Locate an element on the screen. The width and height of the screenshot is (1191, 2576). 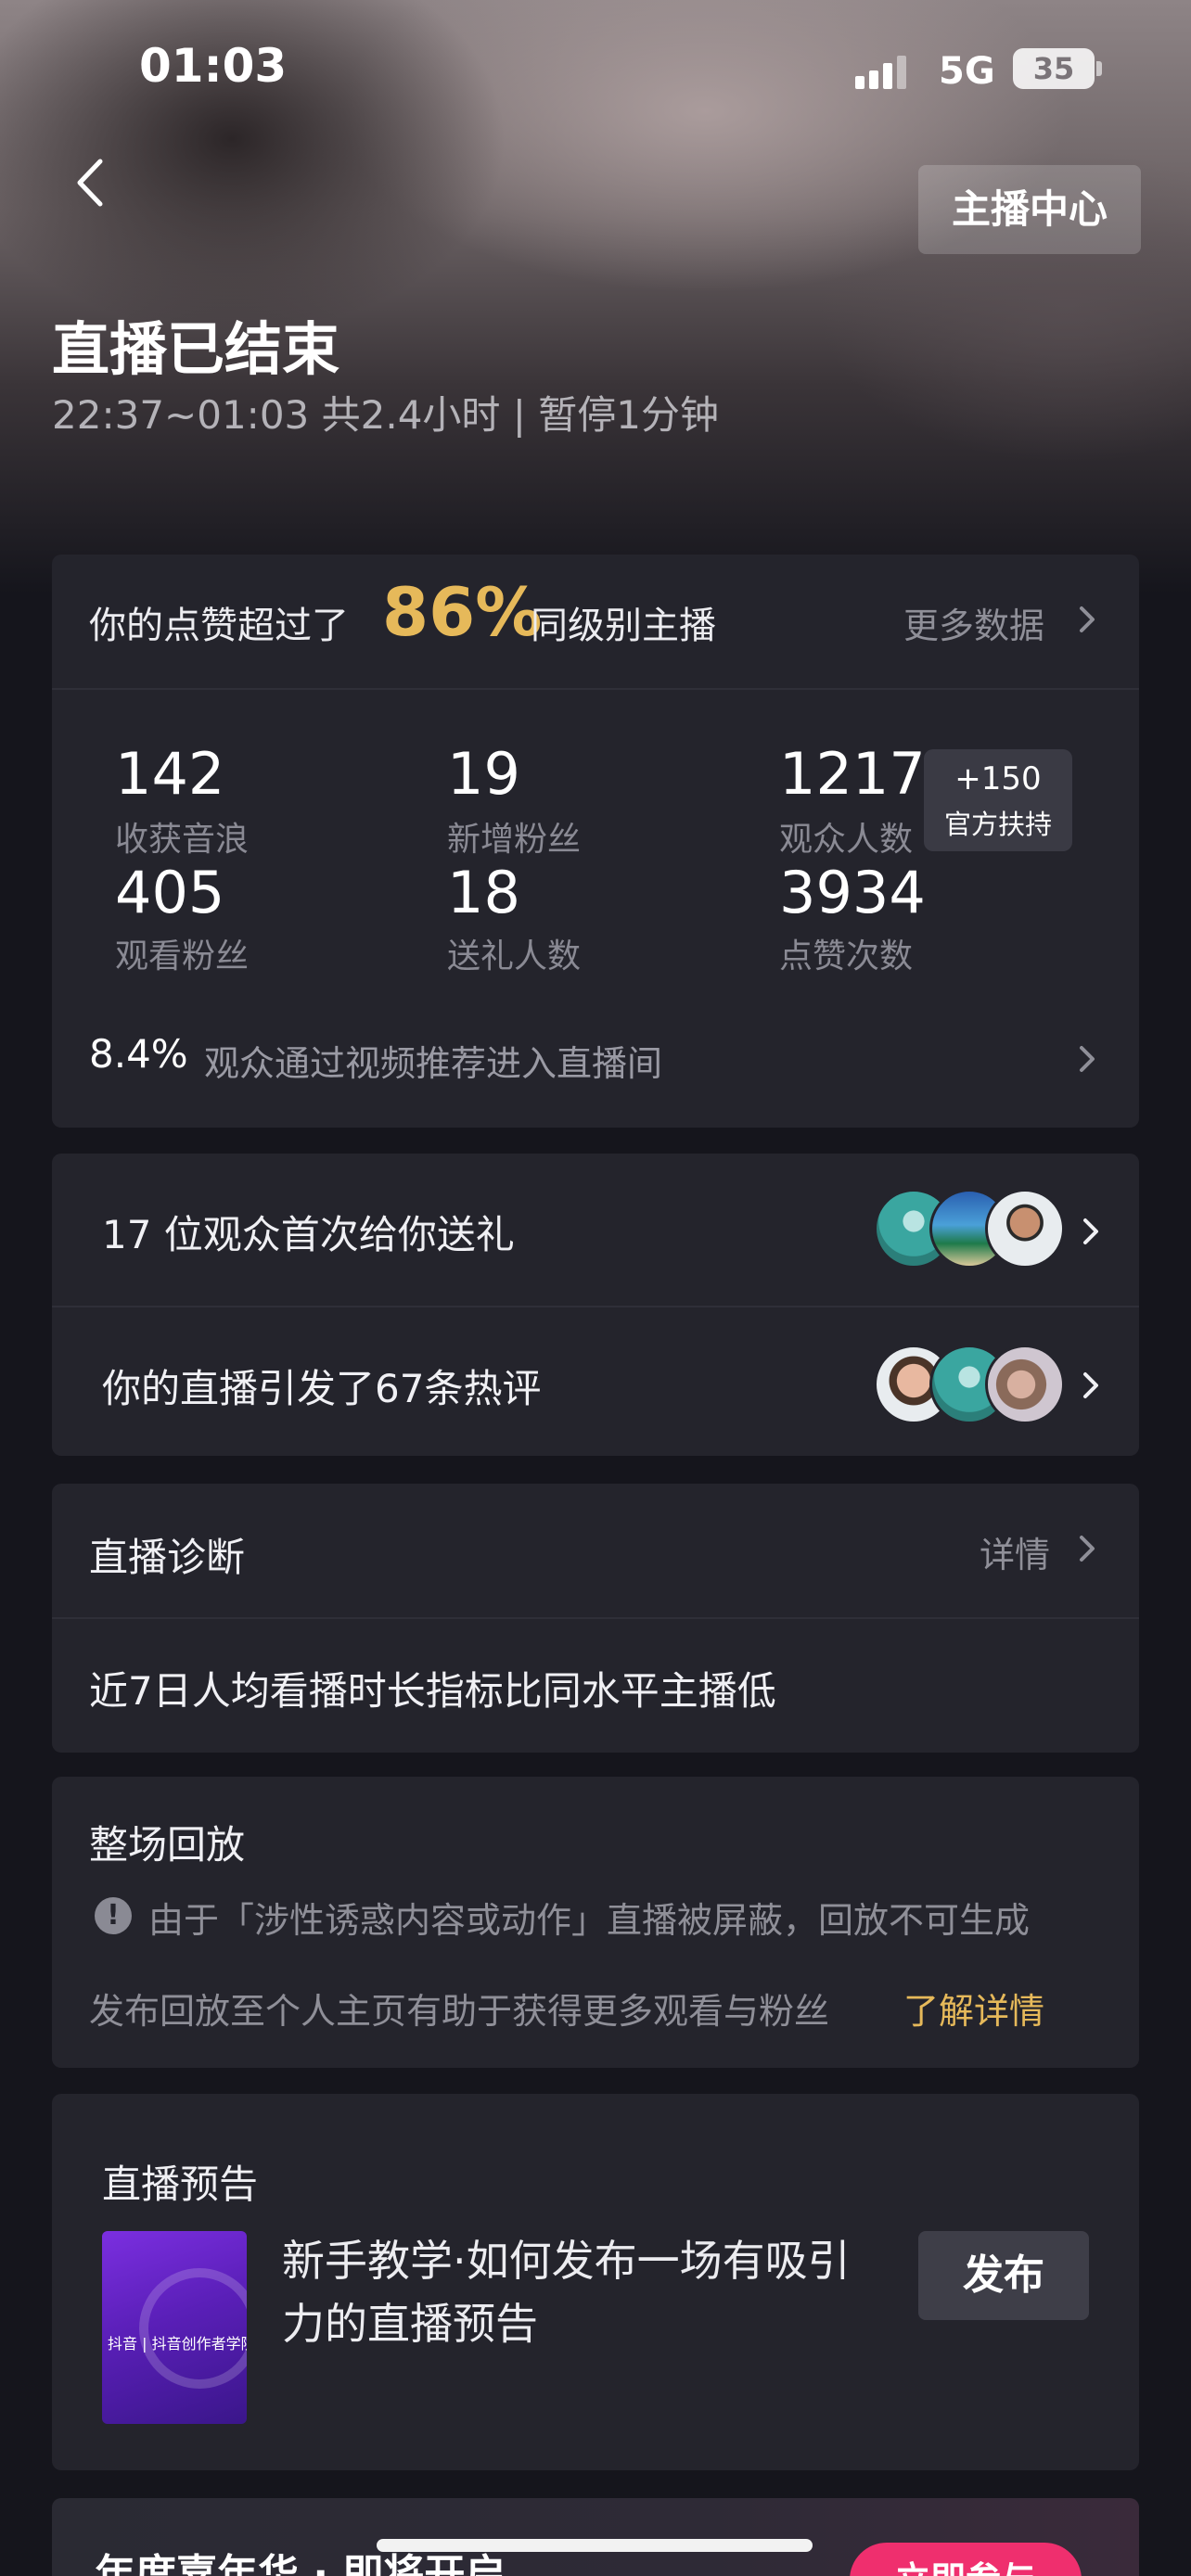
hot-comments-row: 你的直播引发了67条热评 is located at coordinates (321, 1386).